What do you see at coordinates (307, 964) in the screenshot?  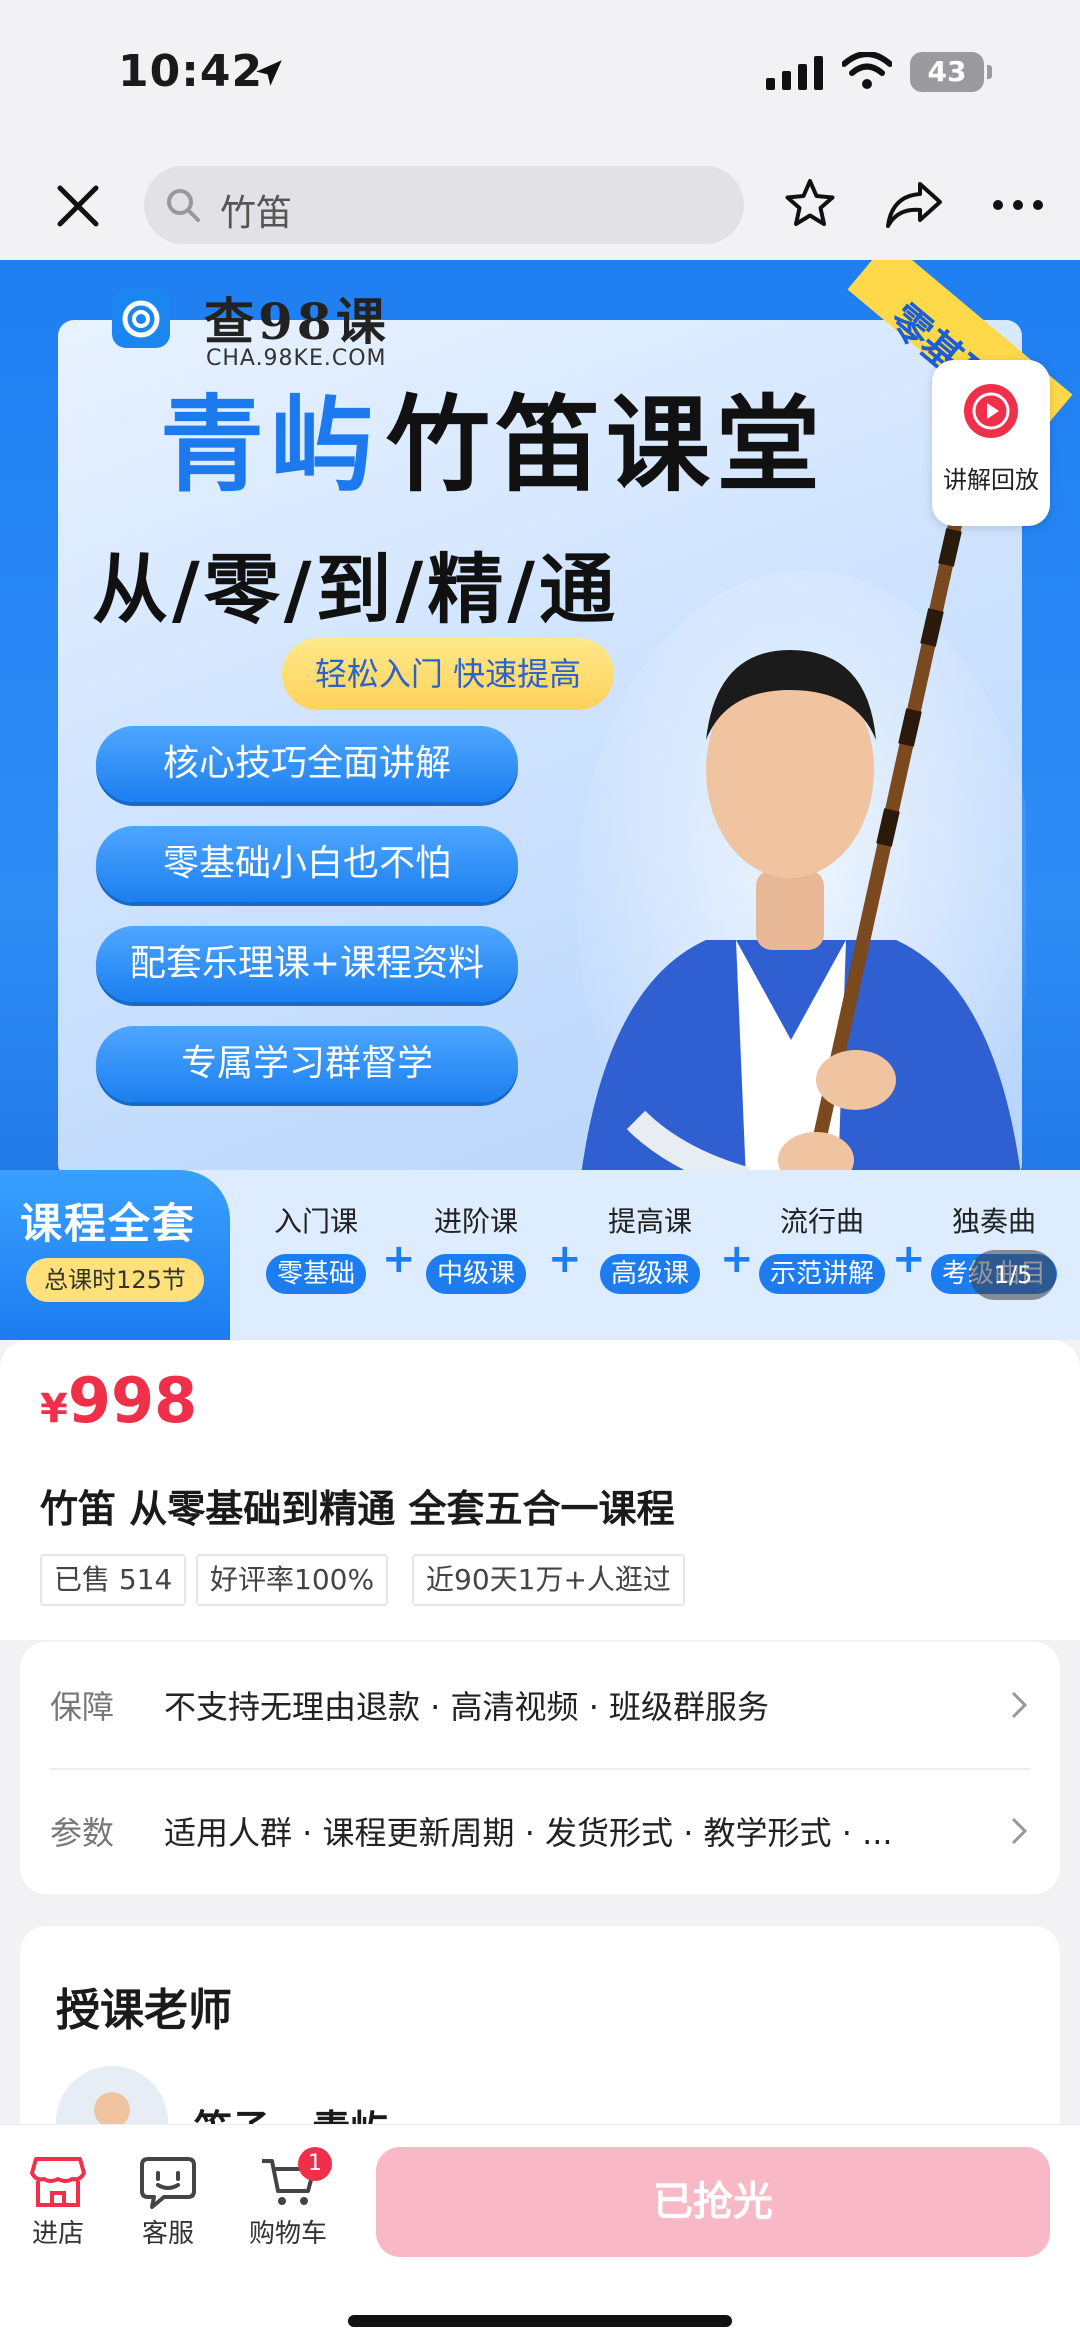 I see `feature-pill: 配套乐理课+课程资料` at bounding box center [307, 964].